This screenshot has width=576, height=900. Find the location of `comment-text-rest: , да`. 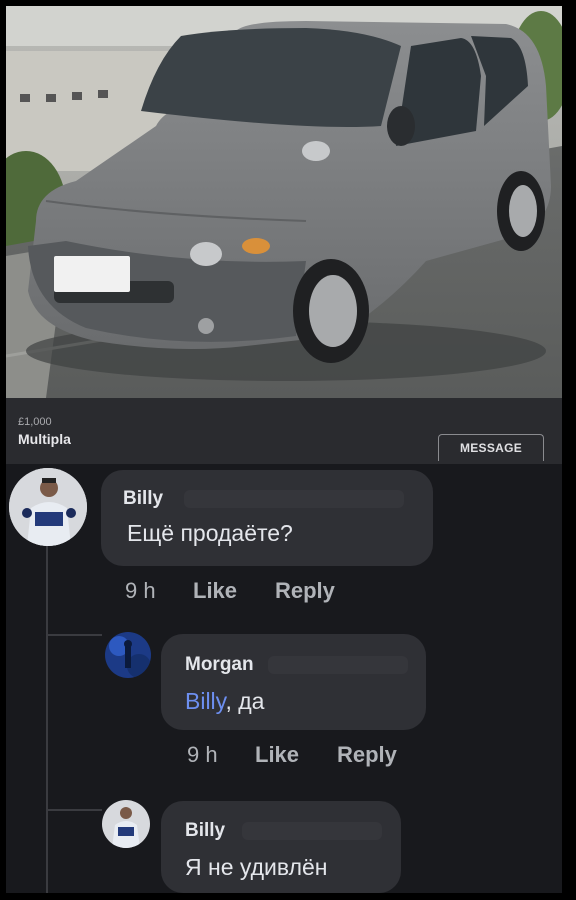

comment-text-rest: , да is located at coordinates (245, 701).